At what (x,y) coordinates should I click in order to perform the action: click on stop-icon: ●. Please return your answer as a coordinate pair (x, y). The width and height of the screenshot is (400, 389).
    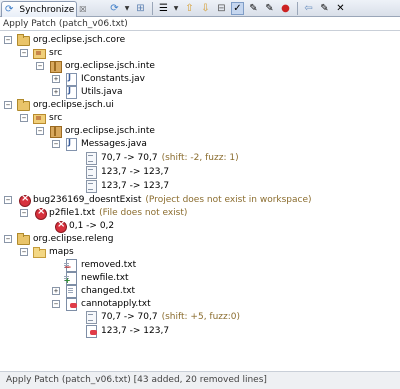
    Looking at the image, I should click on (285, 8).